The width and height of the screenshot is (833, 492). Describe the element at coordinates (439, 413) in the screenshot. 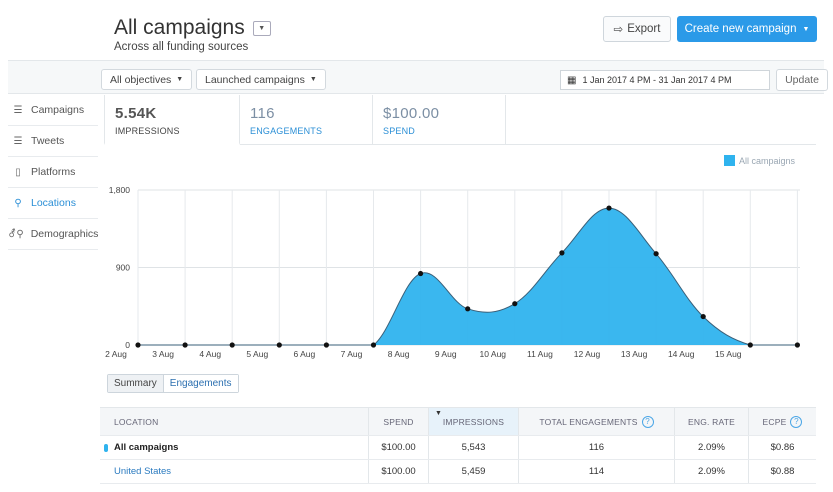

I see `sort-desc-icon: ▼` at that location.